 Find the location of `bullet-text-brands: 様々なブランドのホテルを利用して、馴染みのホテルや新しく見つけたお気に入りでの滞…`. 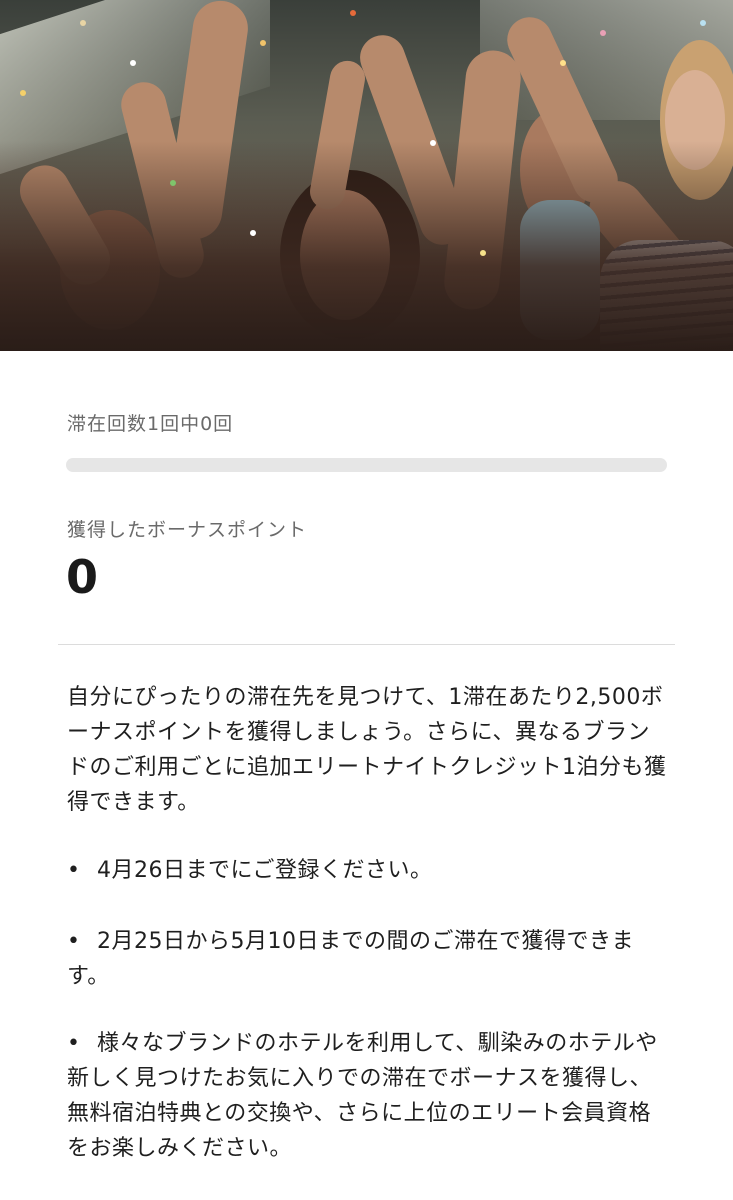

bullet-text-brands: 様々なブランドのホテルを利用して、馴染みのホテルや新しく見つけたお気に入りでの滞… is located at coordinates (362, 1096).